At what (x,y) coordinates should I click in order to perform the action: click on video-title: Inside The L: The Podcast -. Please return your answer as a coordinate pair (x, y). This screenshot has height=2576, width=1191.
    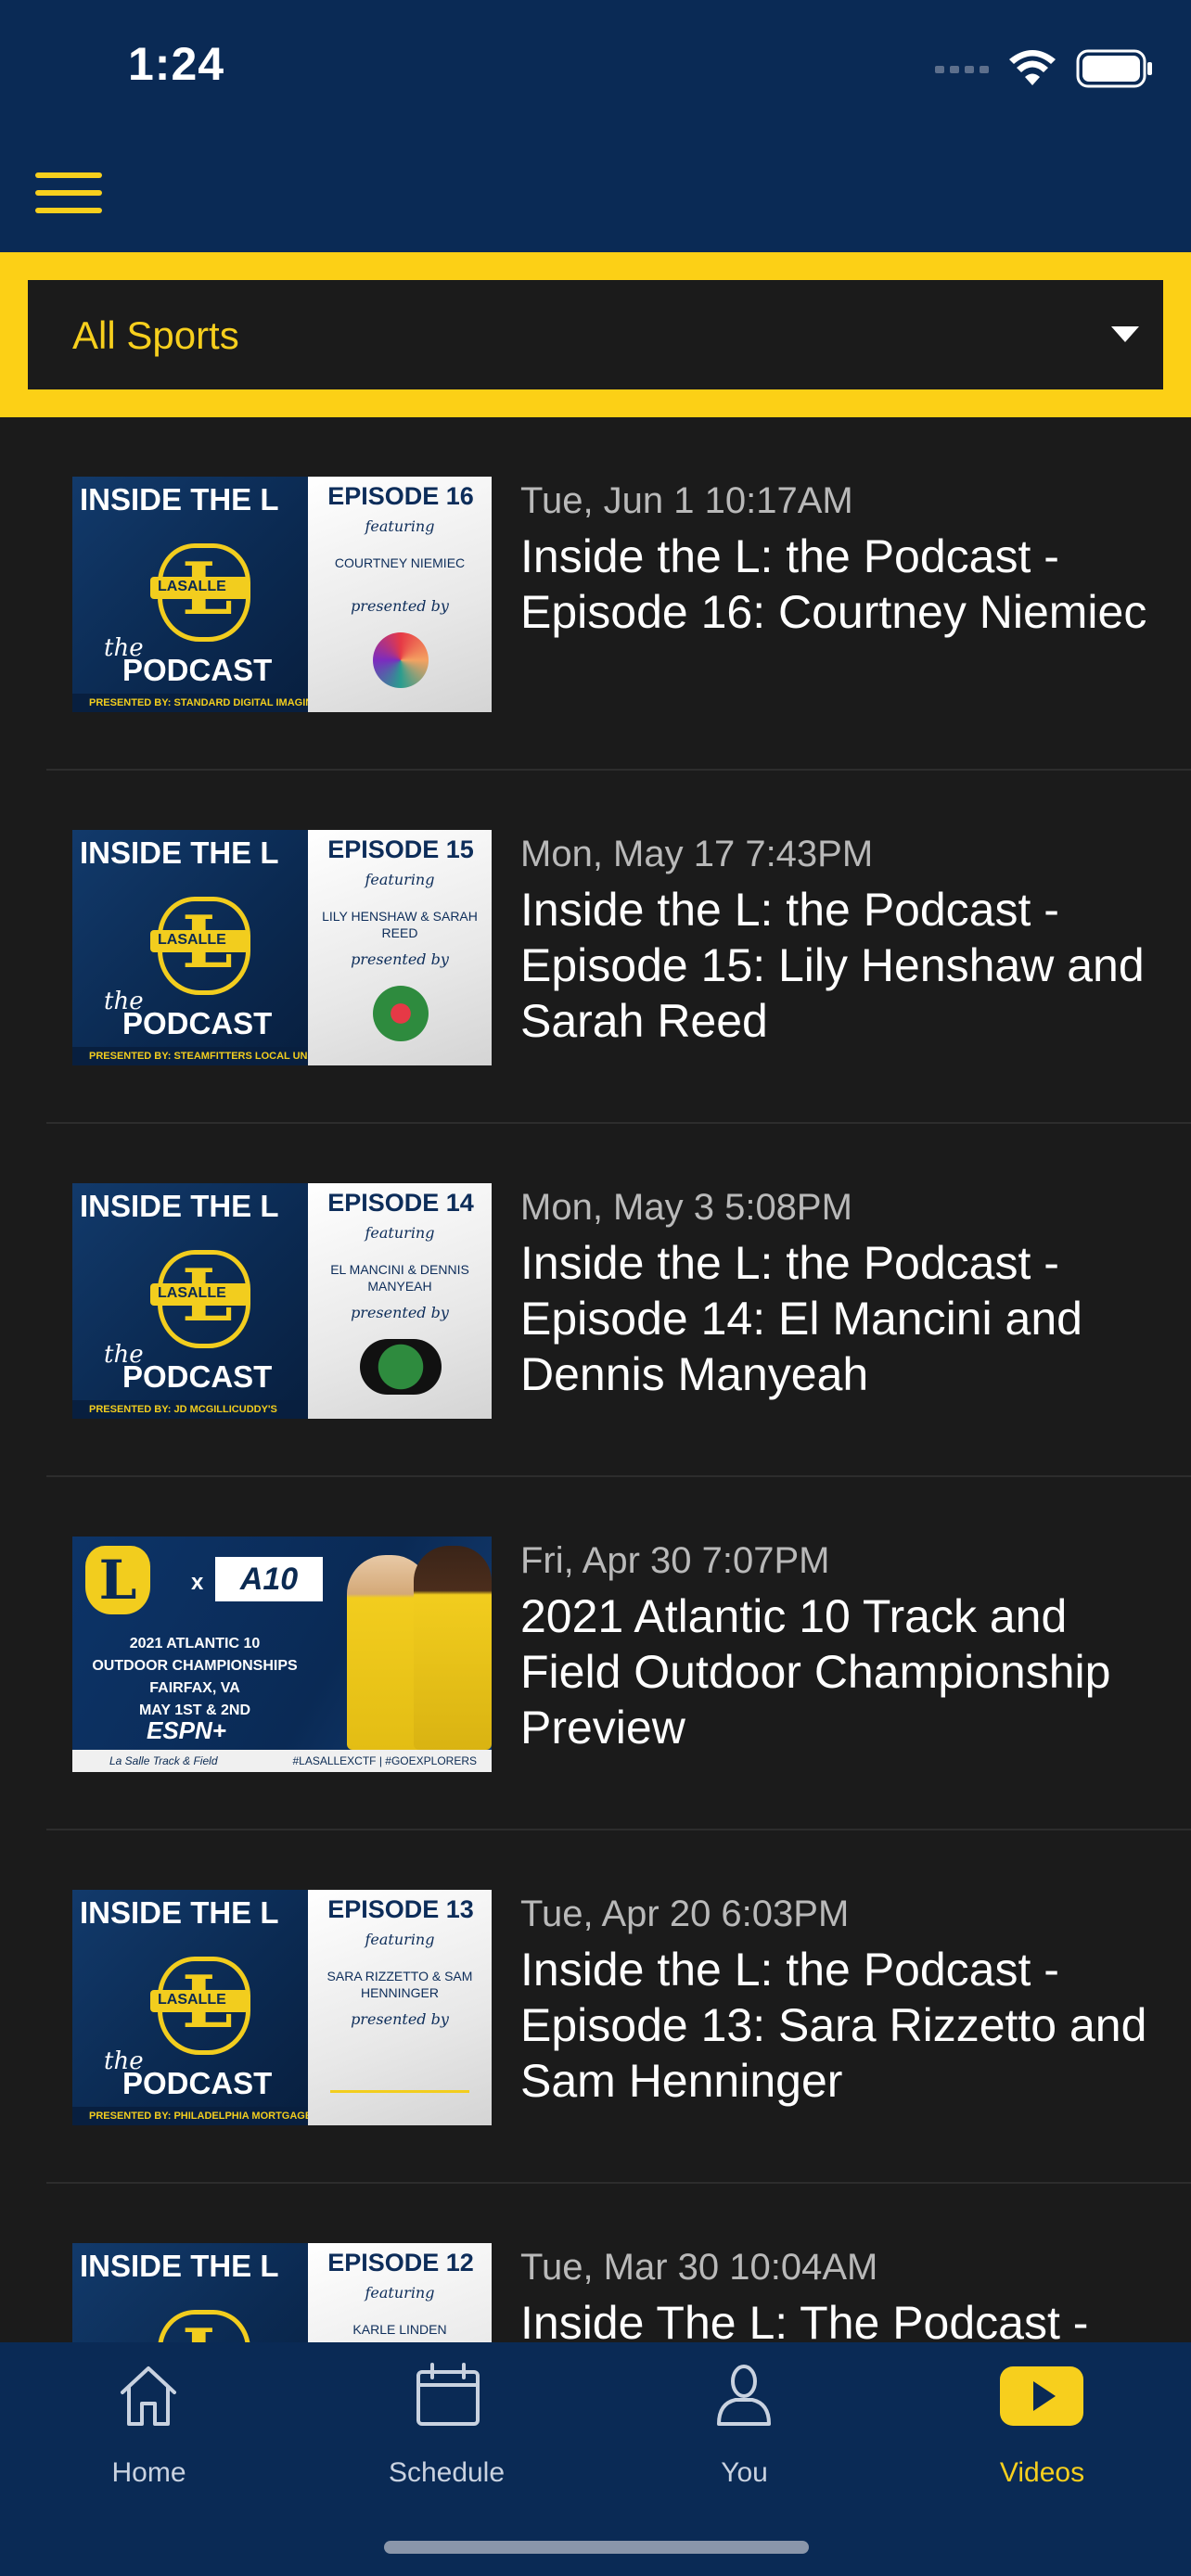
    Looking at the image, I should click on (804, 2319).